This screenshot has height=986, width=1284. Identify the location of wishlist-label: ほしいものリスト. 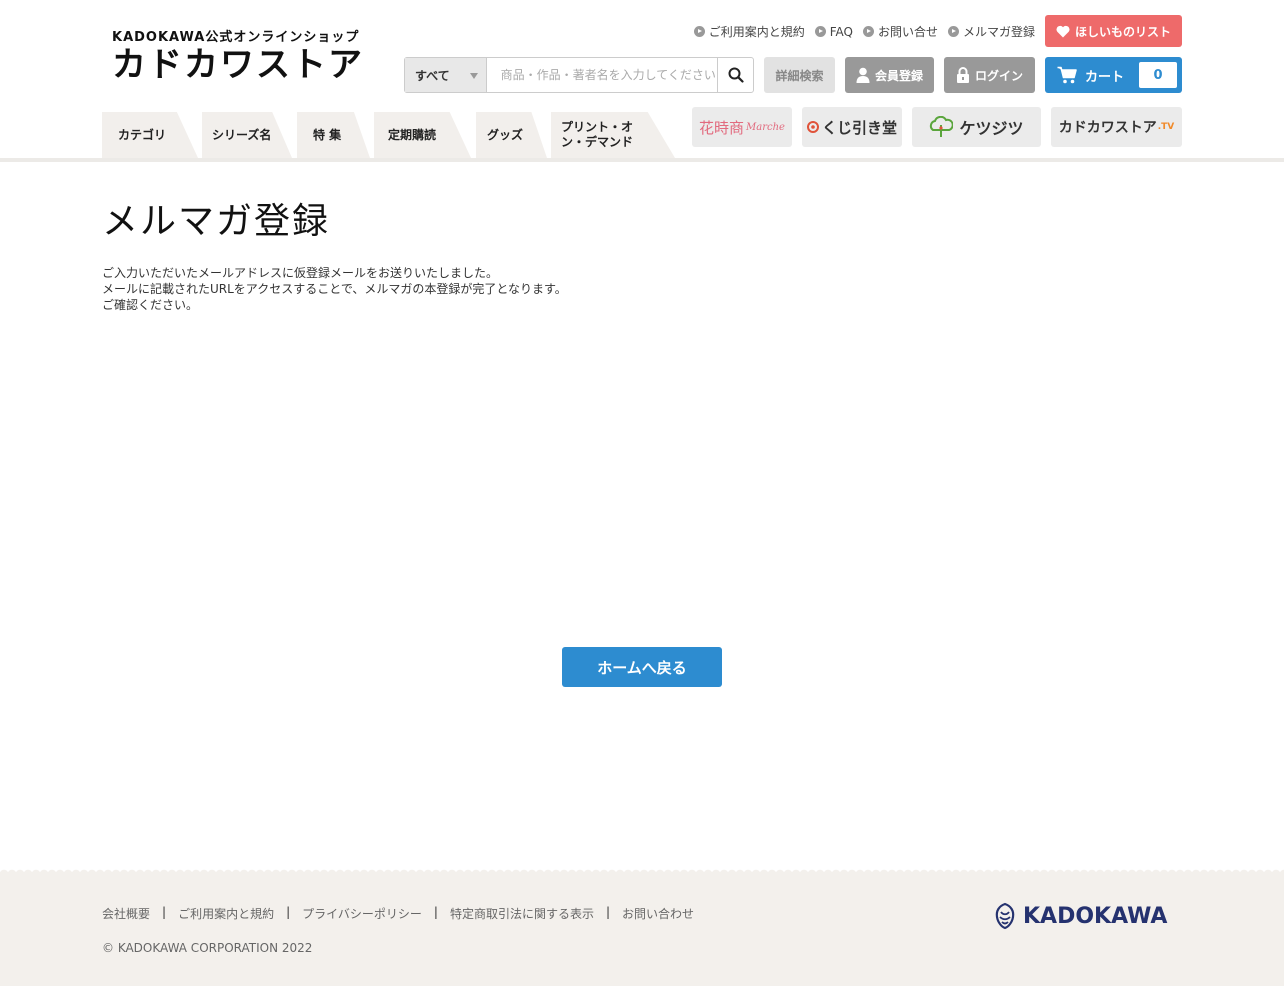
(1122, 31).